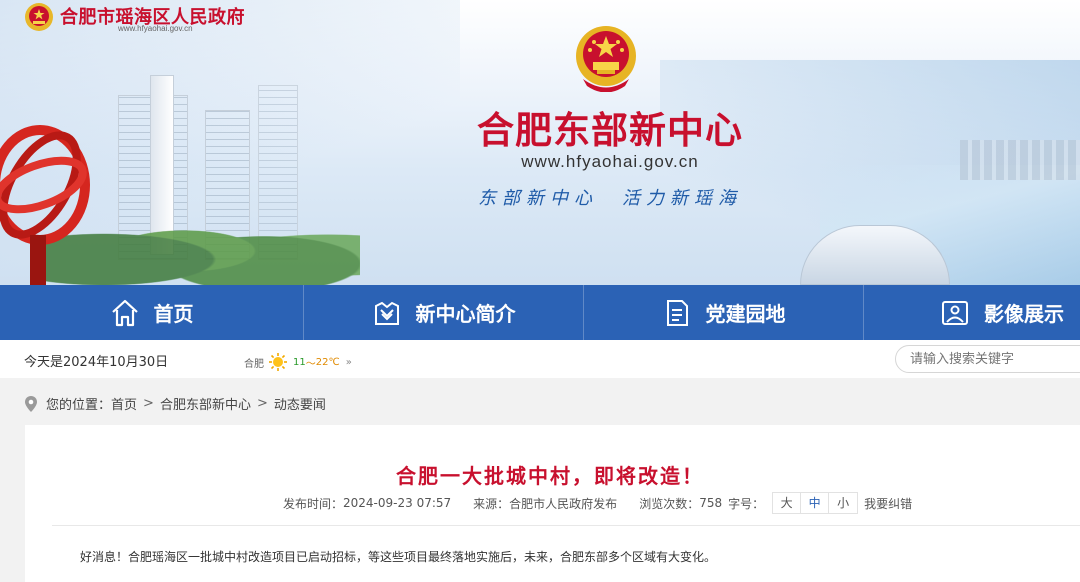 This screenshot has width=1080, height=582. I want to click on info-bar: 今天是2024年10月30日 合肥 11 ～ 22℃ », so click(540, 359).